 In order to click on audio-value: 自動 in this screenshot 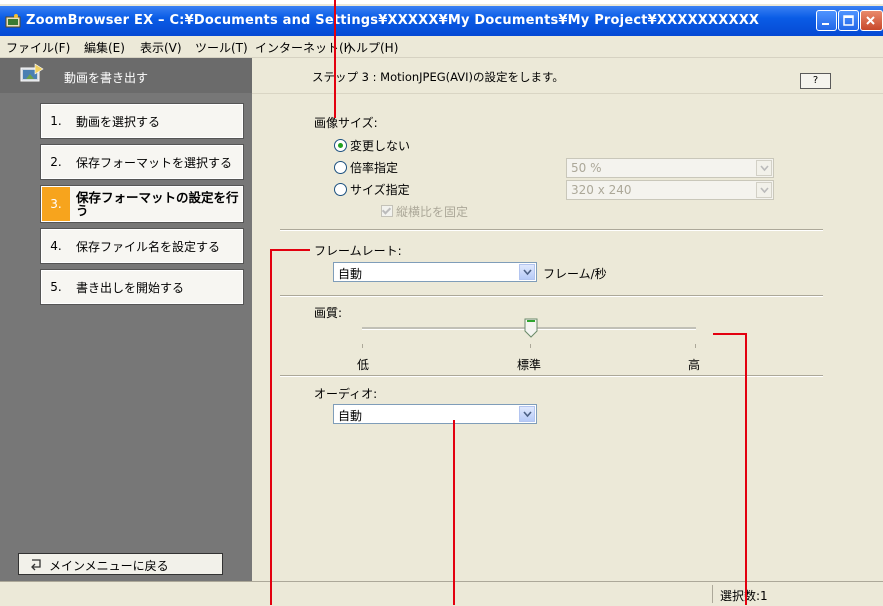, I will do `click(350, 416)`.